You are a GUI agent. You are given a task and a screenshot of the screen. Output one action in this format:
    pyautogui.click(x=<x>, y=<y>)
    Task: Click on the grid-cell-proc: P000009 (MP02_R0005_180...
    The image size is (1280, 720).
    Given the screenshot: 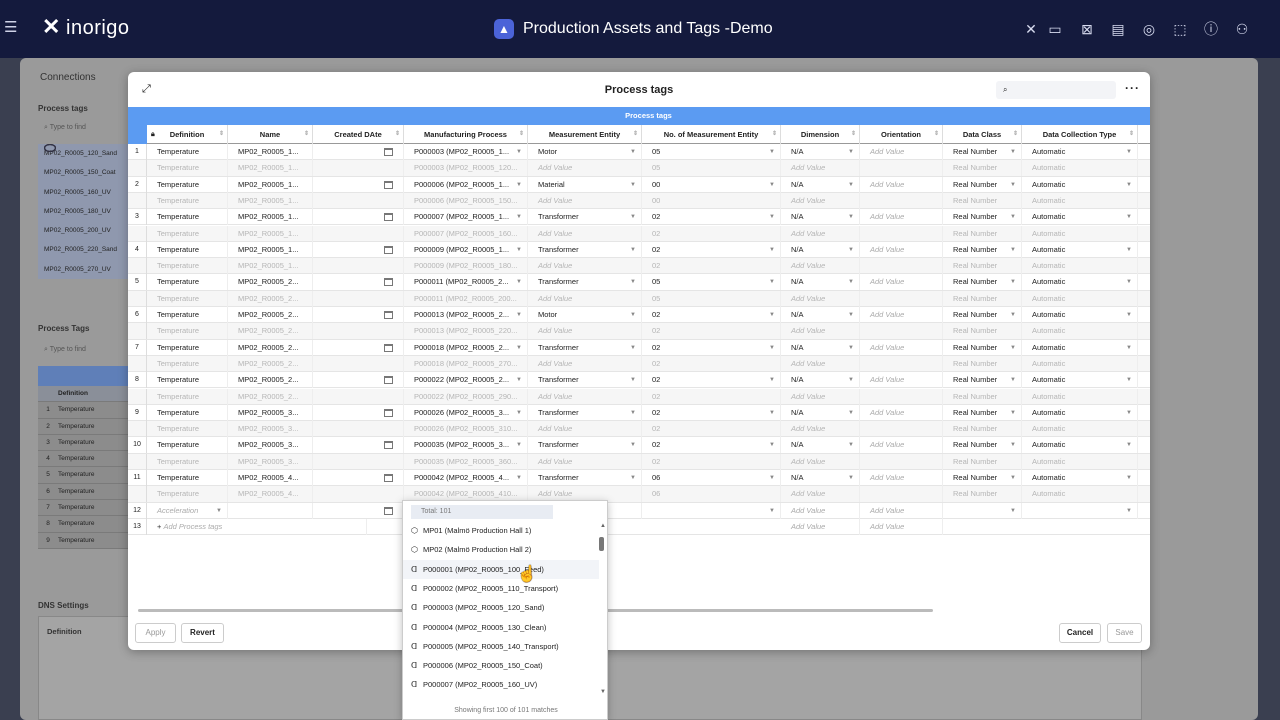 What is the action you would take?
    pyautogui.click(x=466, y=266)
    